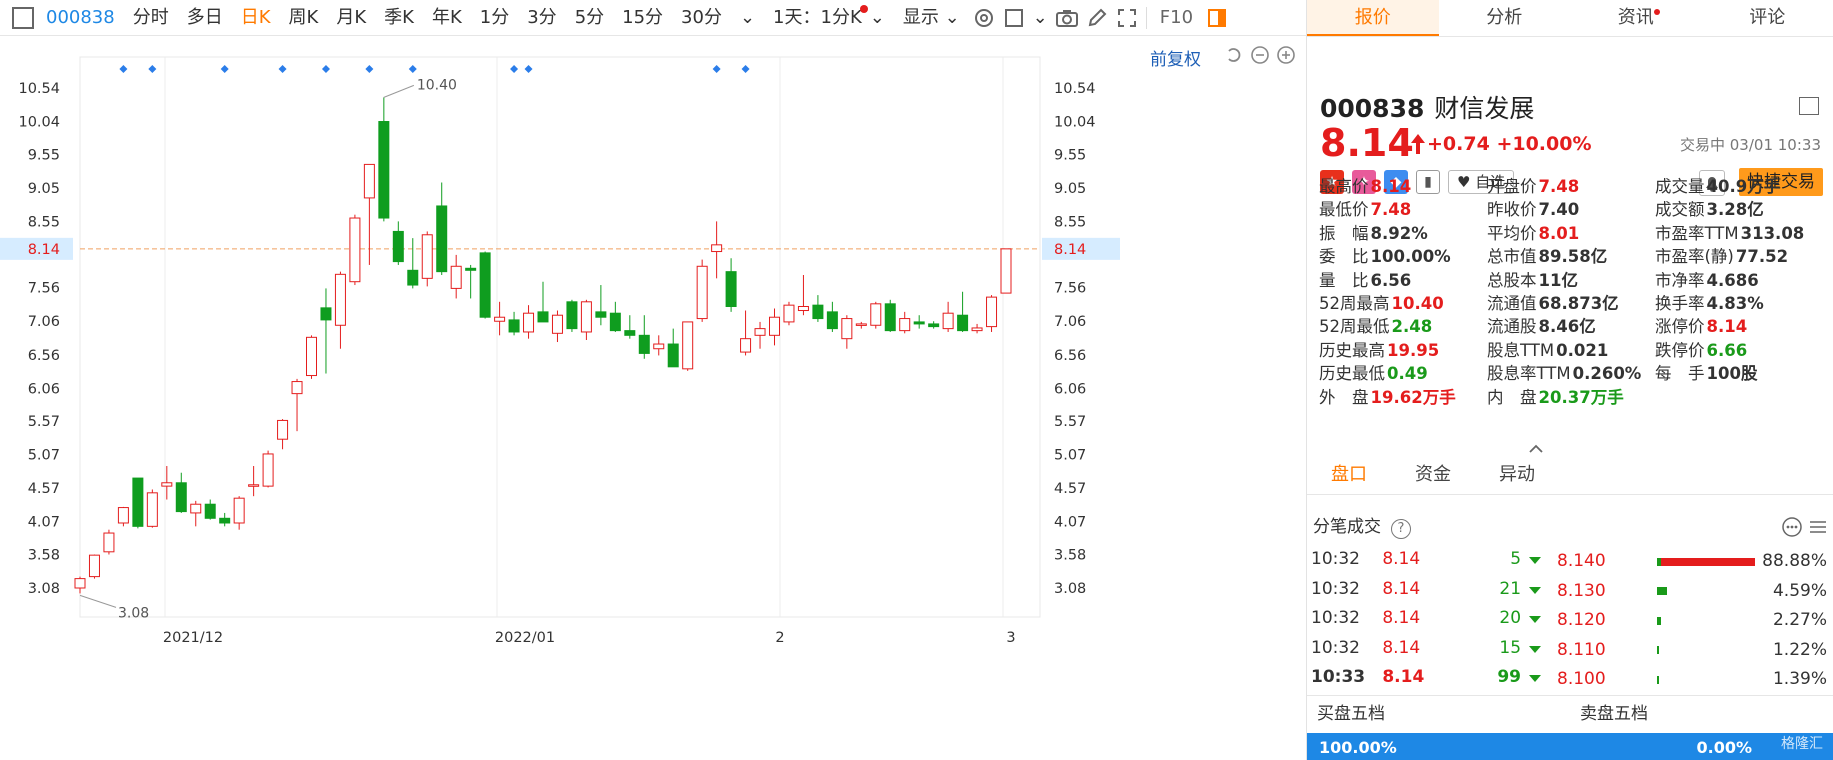 This screenshot has width=1833, height=760. I want to click on list-view-icon, so click(1818, 527).